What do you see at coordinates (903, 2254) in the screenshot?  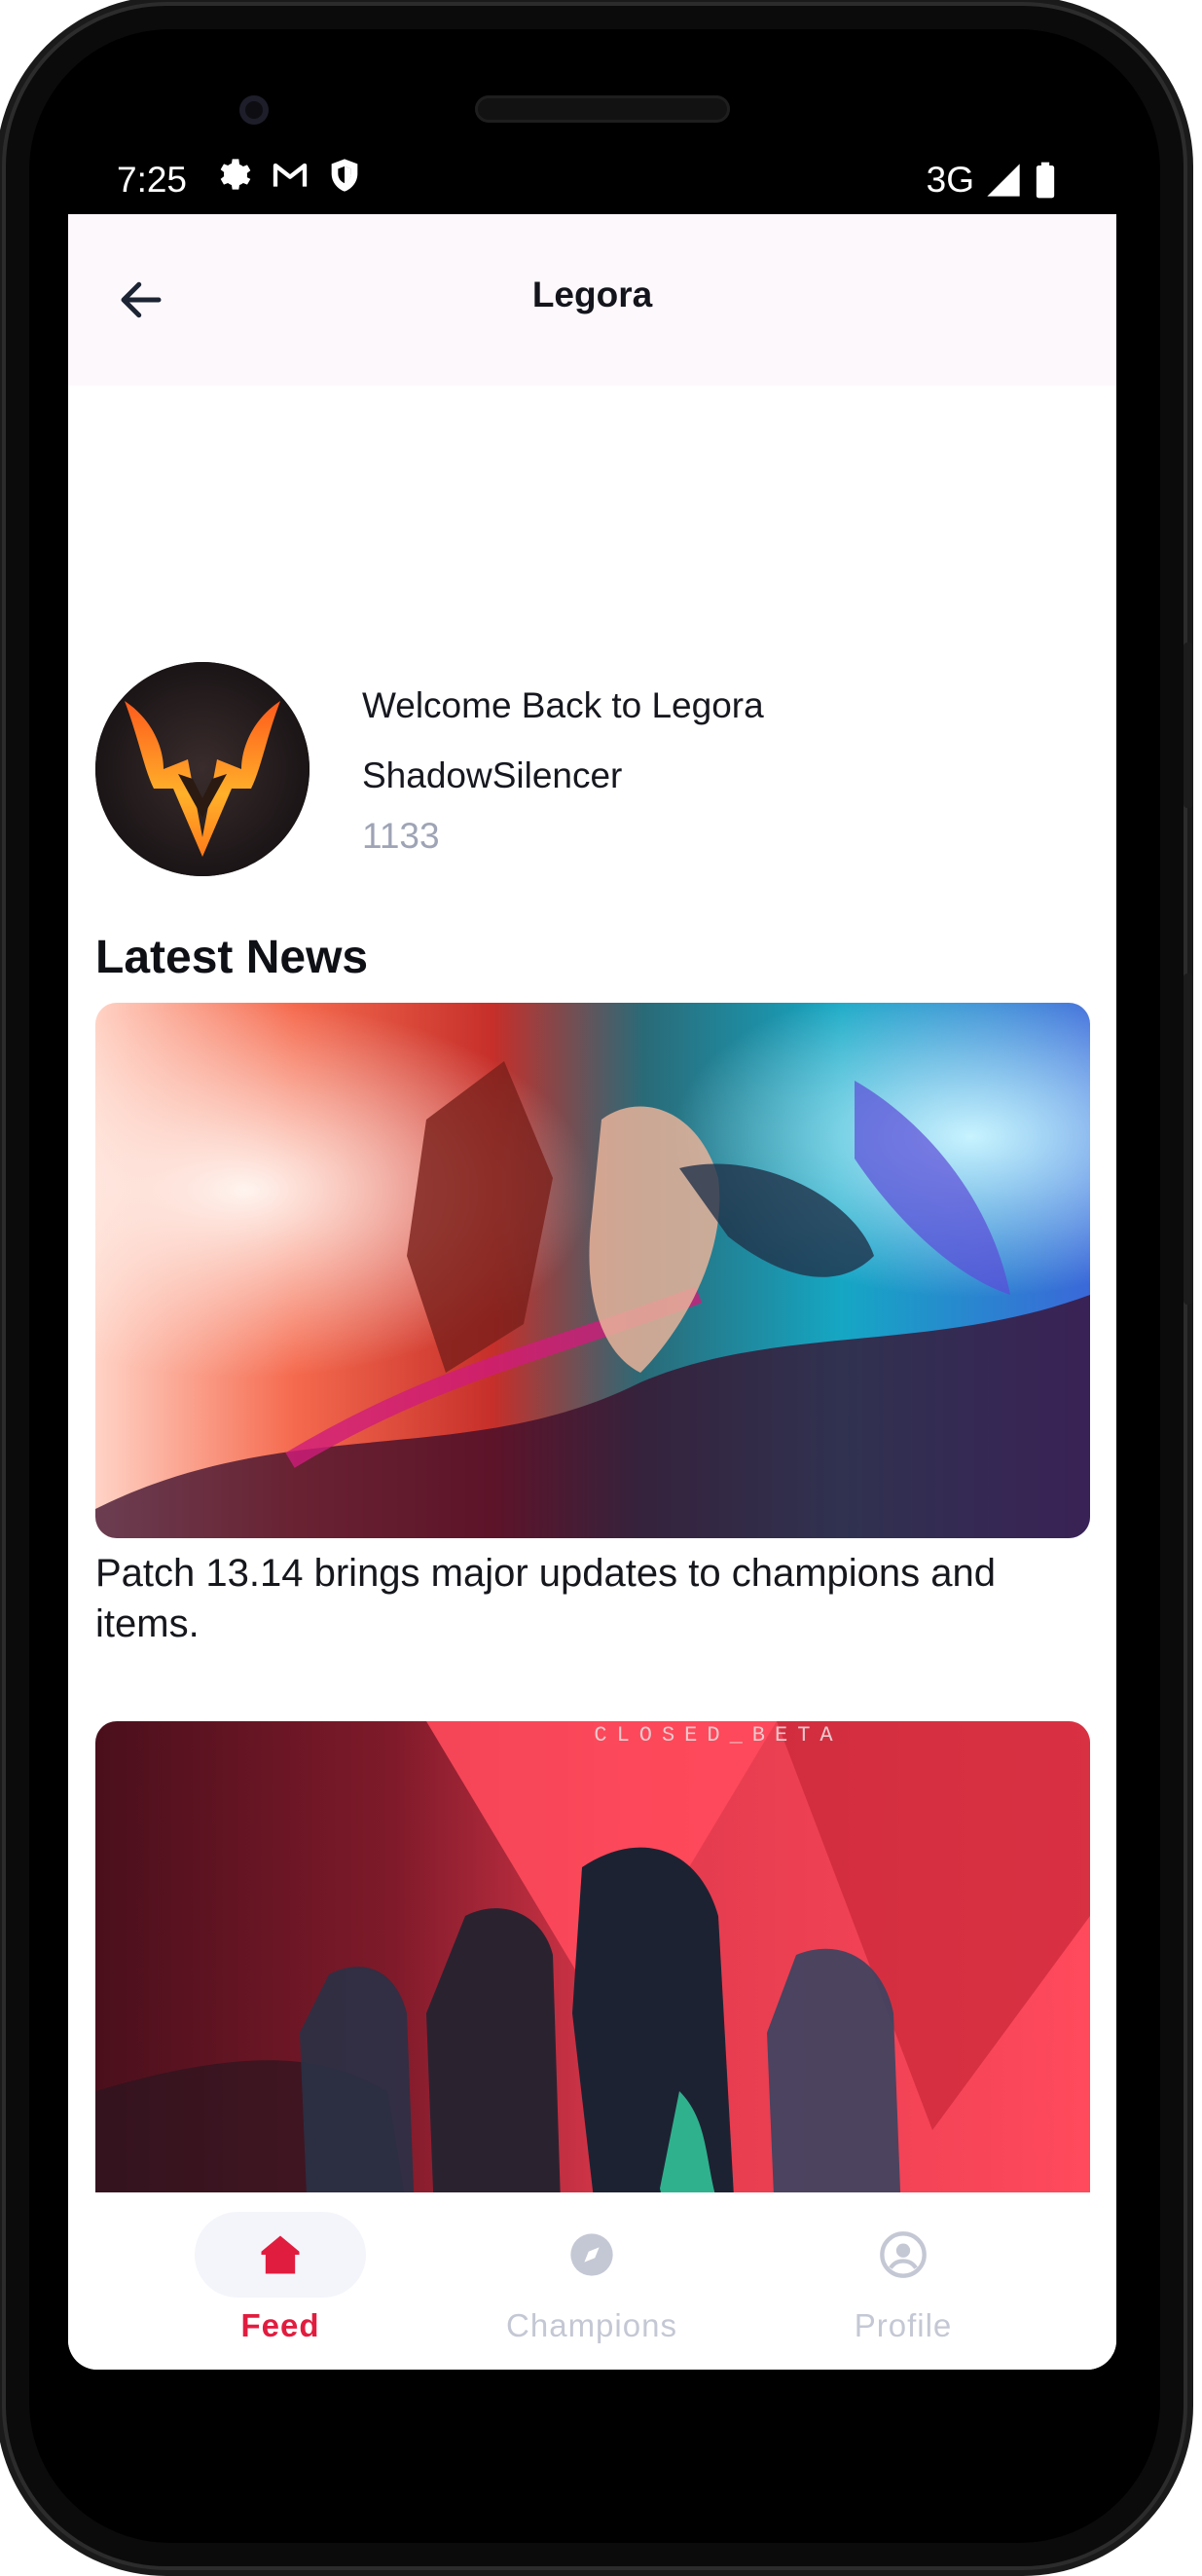 I see `user-circle-icon` at bounding box center [903, 2254].